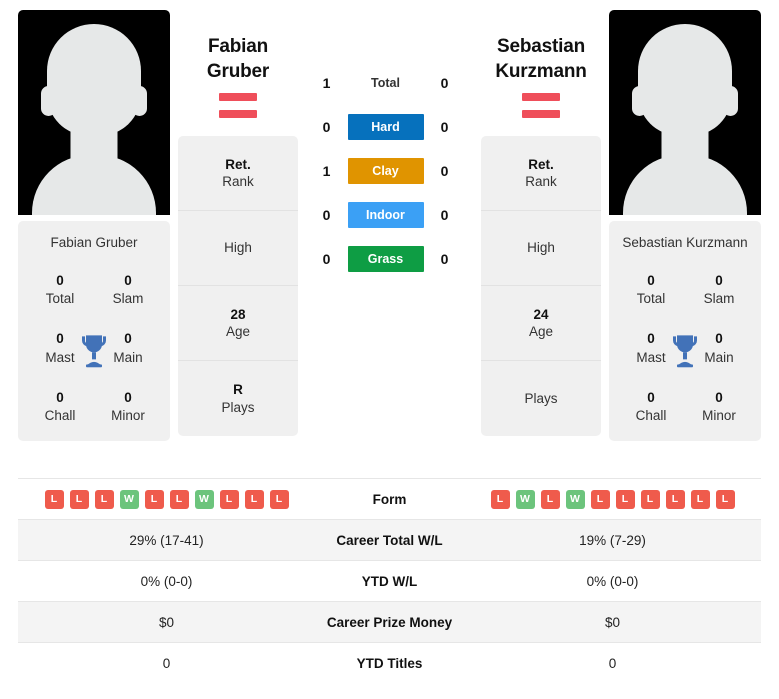  I want to click on h2h-row-clay: 1 Clay 0, so click(386, 171).